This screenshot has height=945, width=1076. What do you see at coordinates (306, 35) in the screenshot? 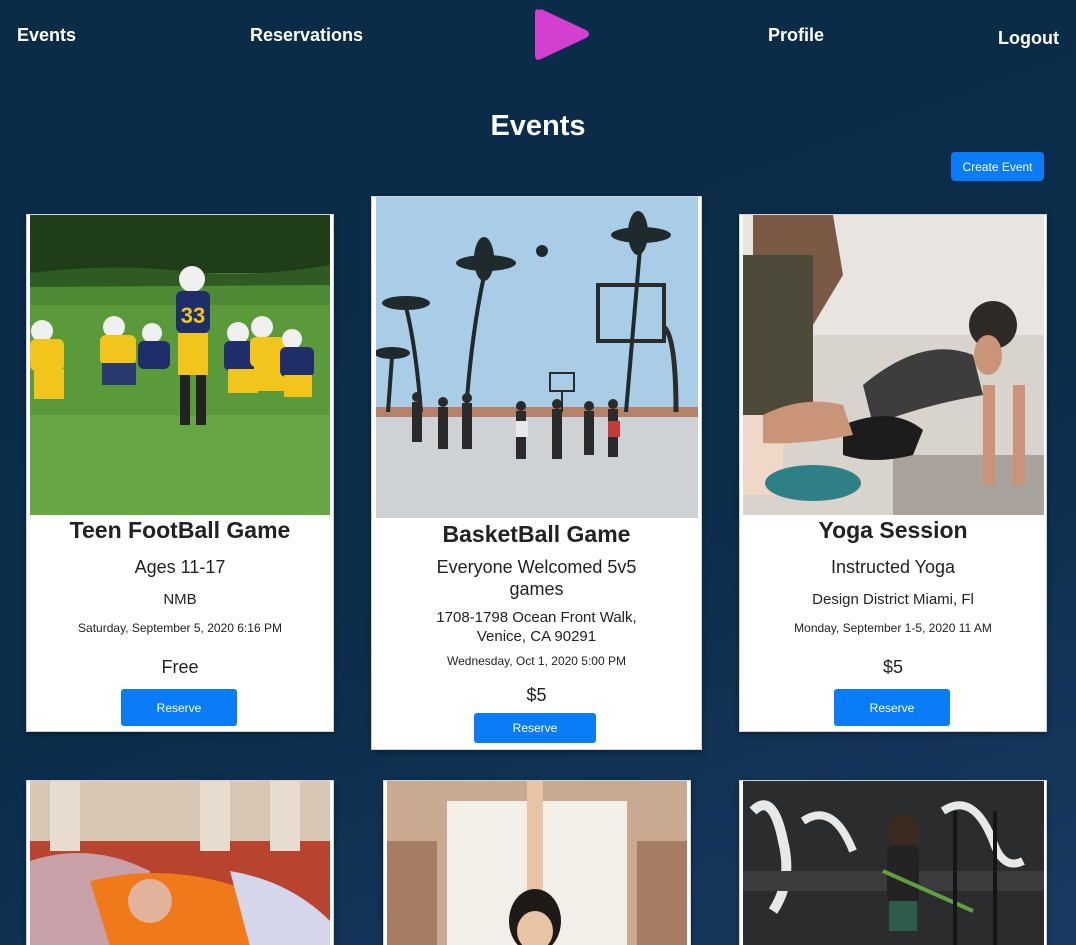
I see `nav-reservations-link: Reservations` at bounding box center [306, 35].